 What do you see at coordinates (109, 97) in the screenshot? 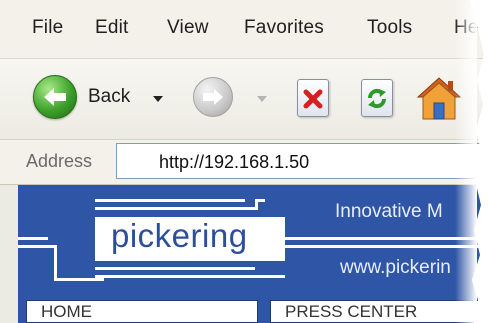
I see `back-button-label: Back` at bounding box center [109, 97].